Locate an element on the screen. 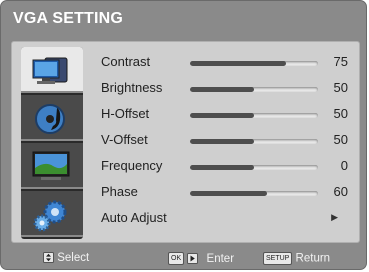  return-hint: SETUP Return is located at coordinates (296, 258).